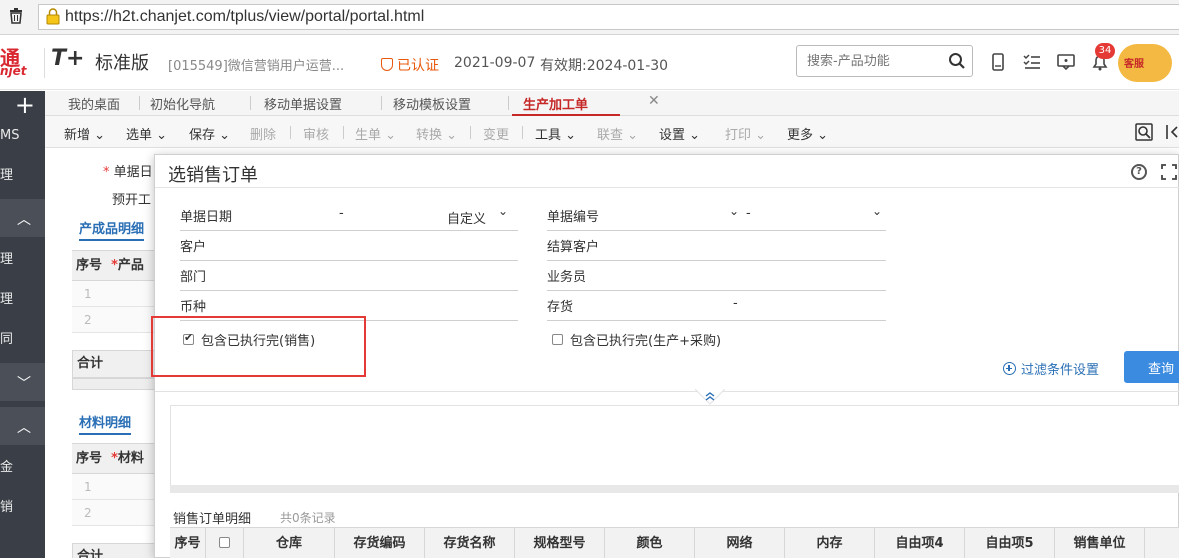  Describe the element at coordinates (557, 339) in the screenshot. I see `checkbox-unchecked` at that location.